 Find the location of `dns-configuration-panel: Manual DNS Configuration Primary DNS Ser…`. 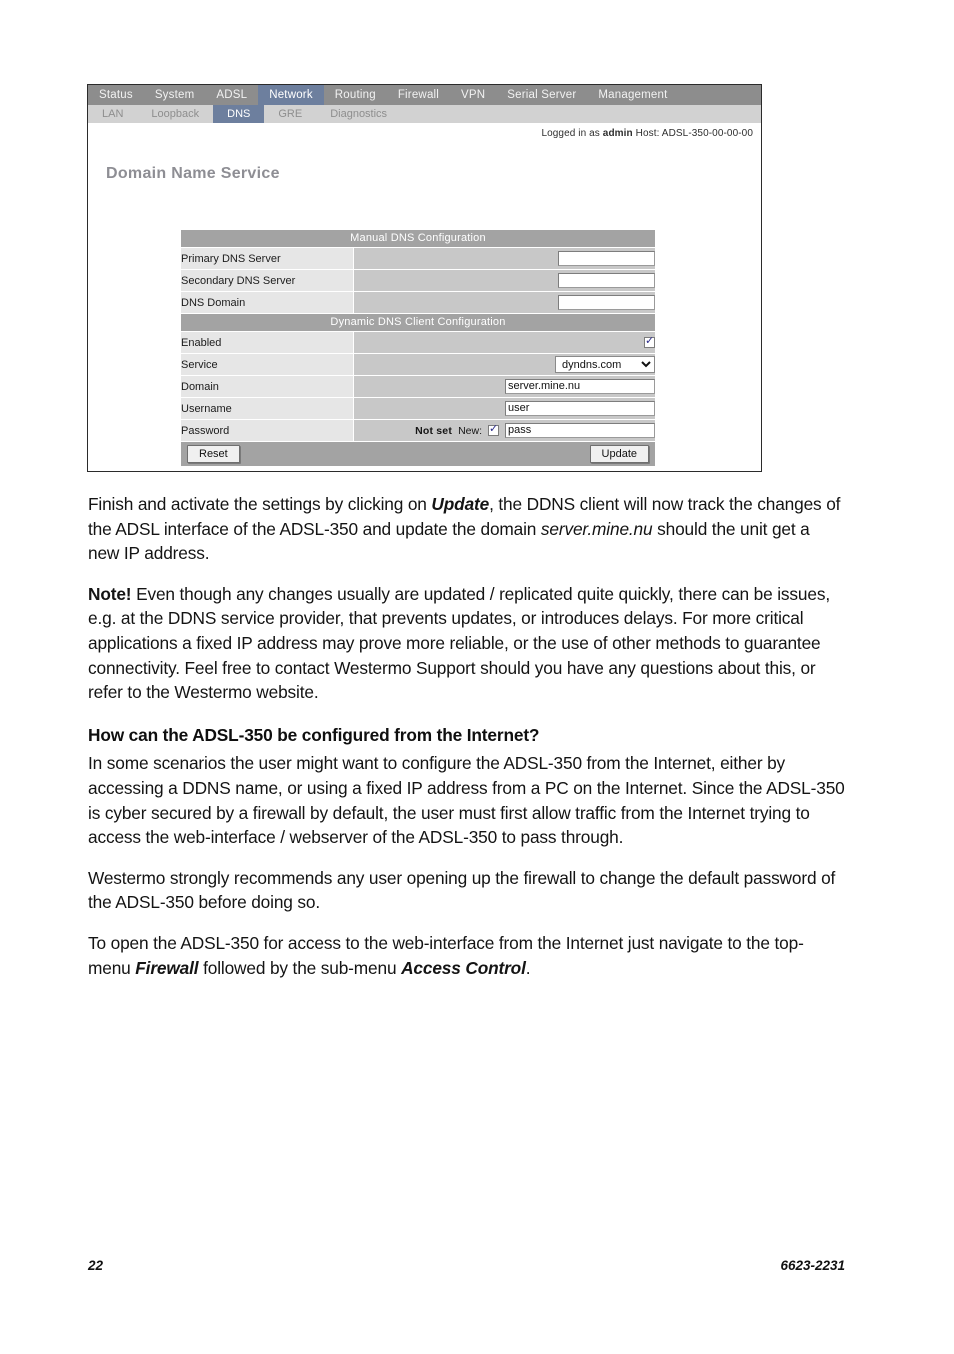

dns-configuration-panel: Manual DNS Configuration Primary DNS Ser… is located at coordinates (418, 348).